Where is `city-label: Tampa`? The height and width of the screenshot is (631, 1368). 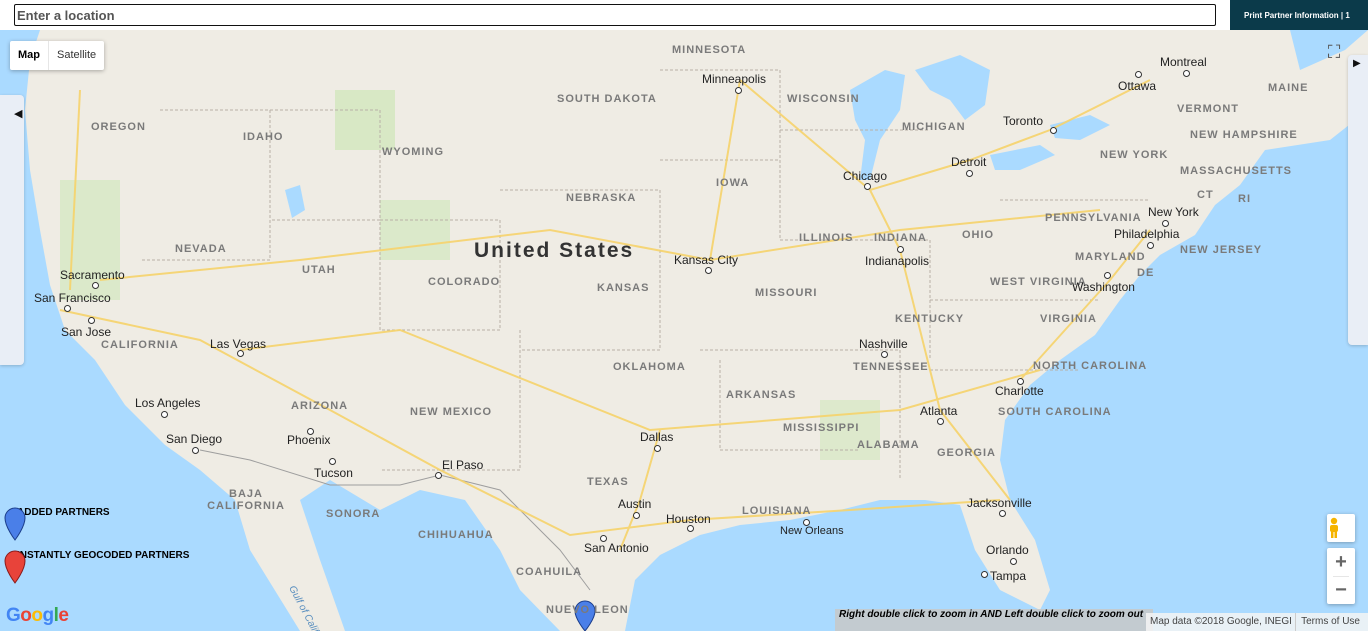 city-label: Tampa is located at coordinates (1008, 576).